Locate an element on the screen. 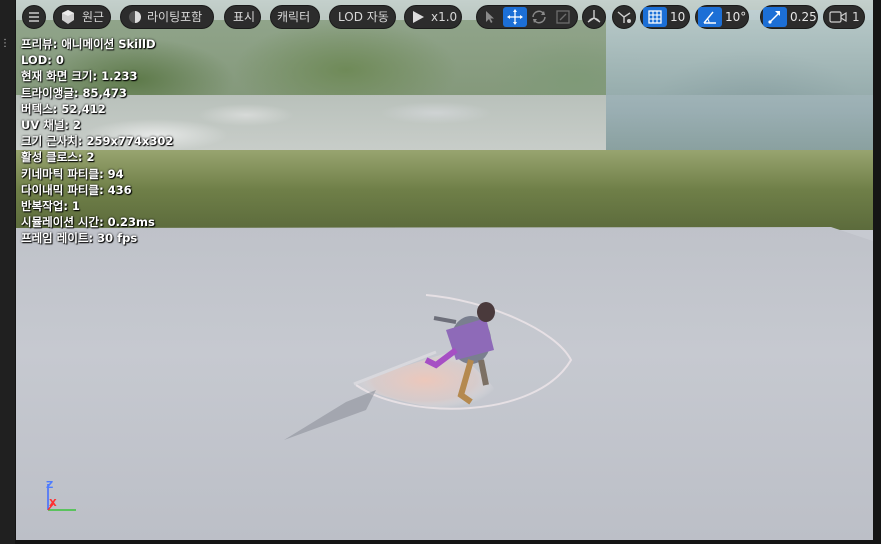 This screenshot has height=544, width=881. stat-dynamic-particles: 다이내믹 파티클: 436 is located at coordinates (76, 189).